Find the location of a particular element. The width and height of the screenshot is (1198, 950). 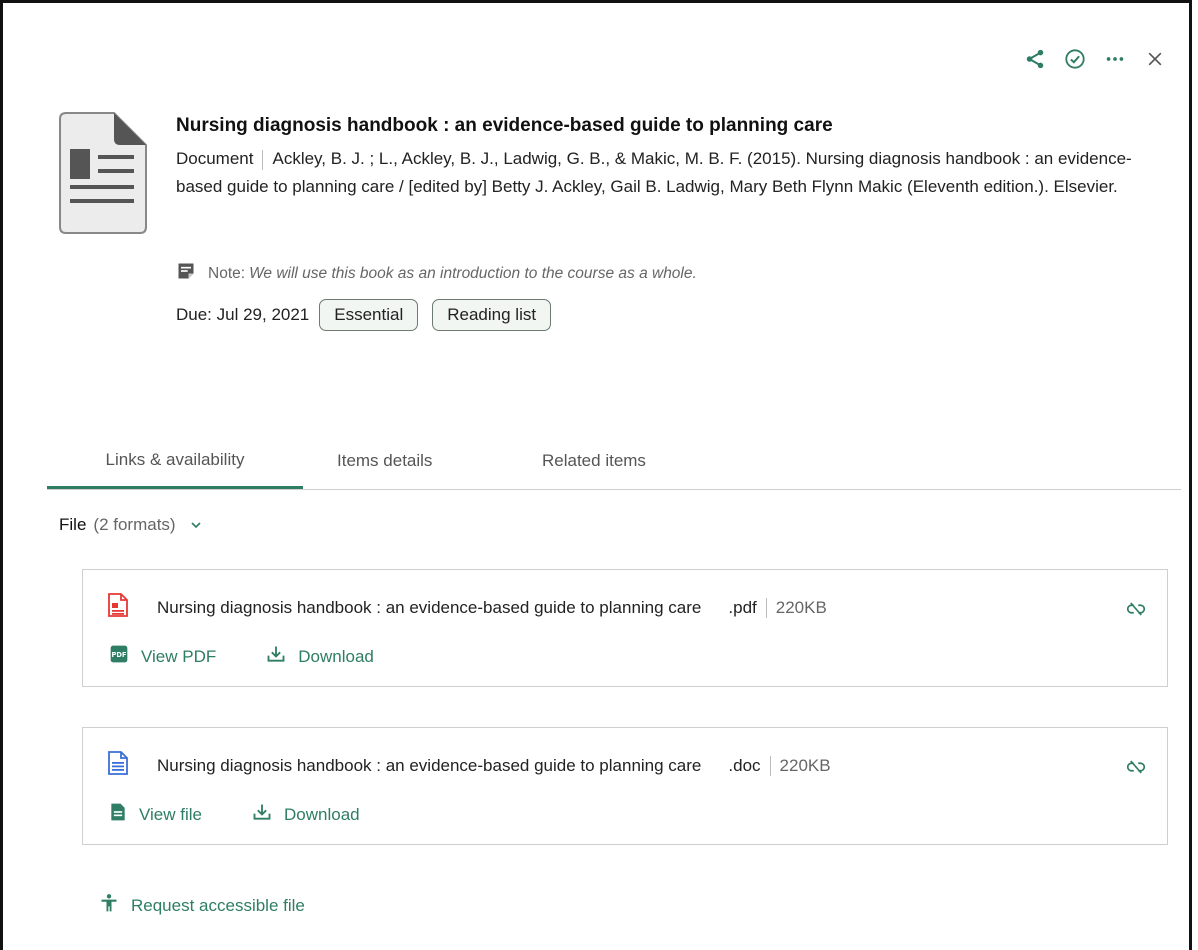

file-section-header: File (2 formats) is located at coordinates (131, 525).